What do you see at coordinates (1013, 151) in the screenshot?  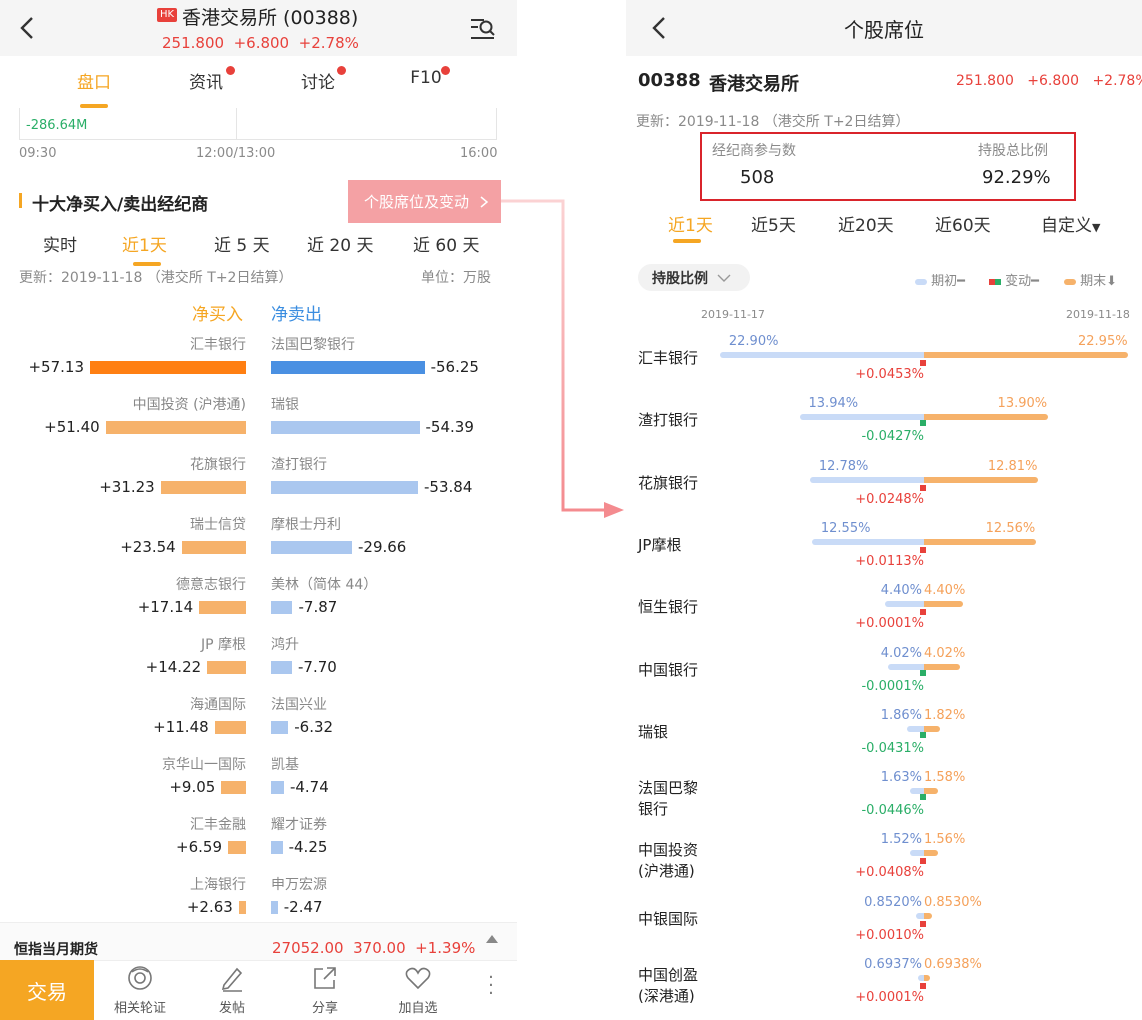 I see `ratio-label: 持股总比例` at bounding box center [1013, 151].